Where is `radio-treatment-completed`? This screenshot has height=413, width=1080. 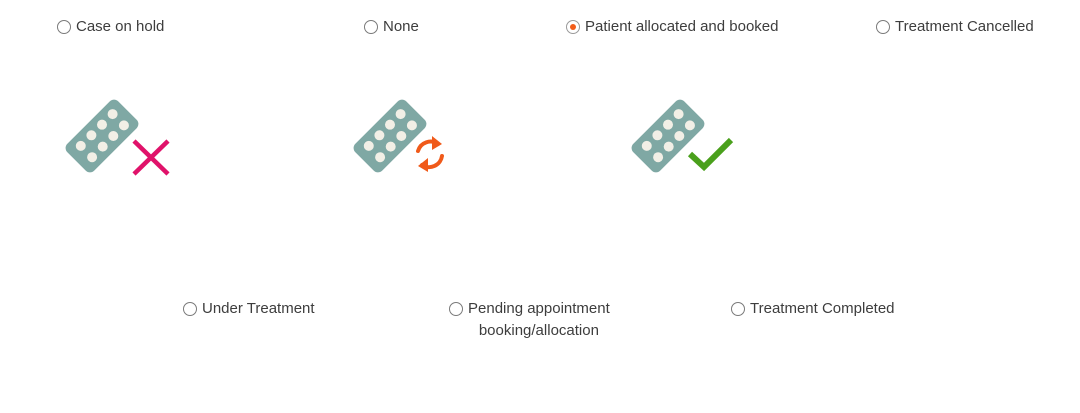
radio-treatment-completed is located at coordinates (738, 309).